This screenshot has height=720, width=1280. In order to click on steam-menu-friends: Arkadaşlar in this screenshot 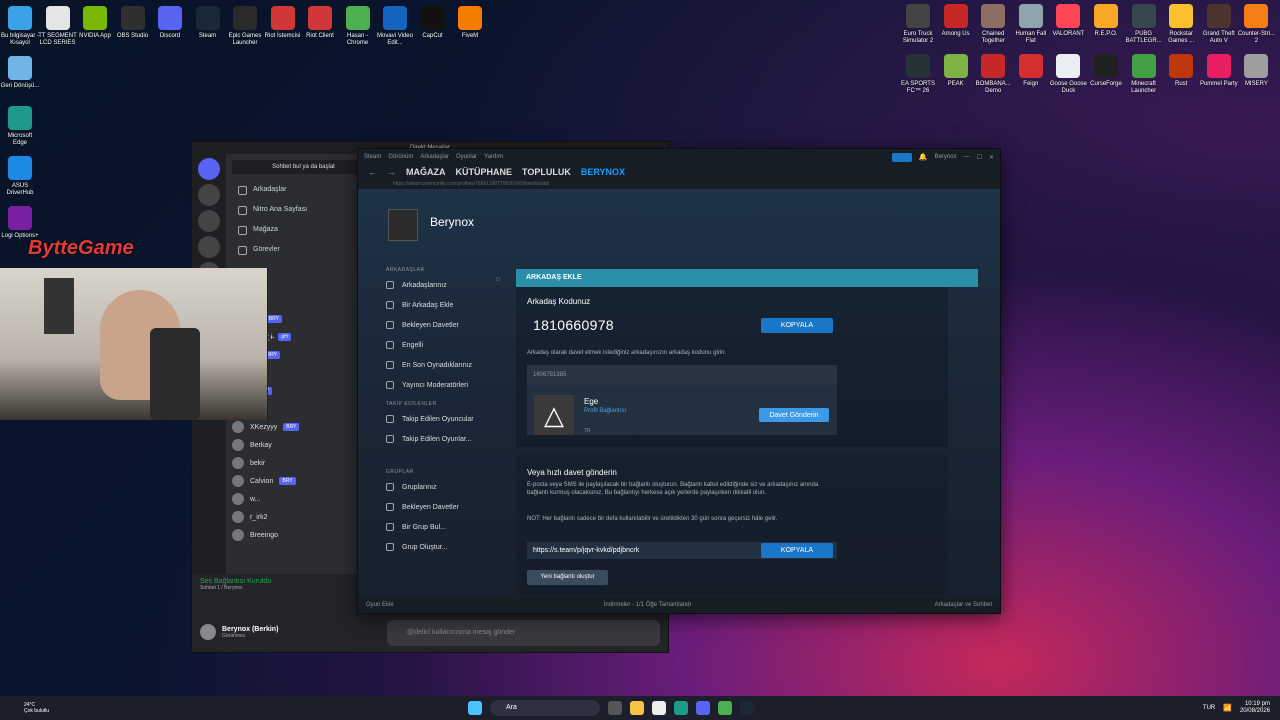, I will do `click(434, 157)`.